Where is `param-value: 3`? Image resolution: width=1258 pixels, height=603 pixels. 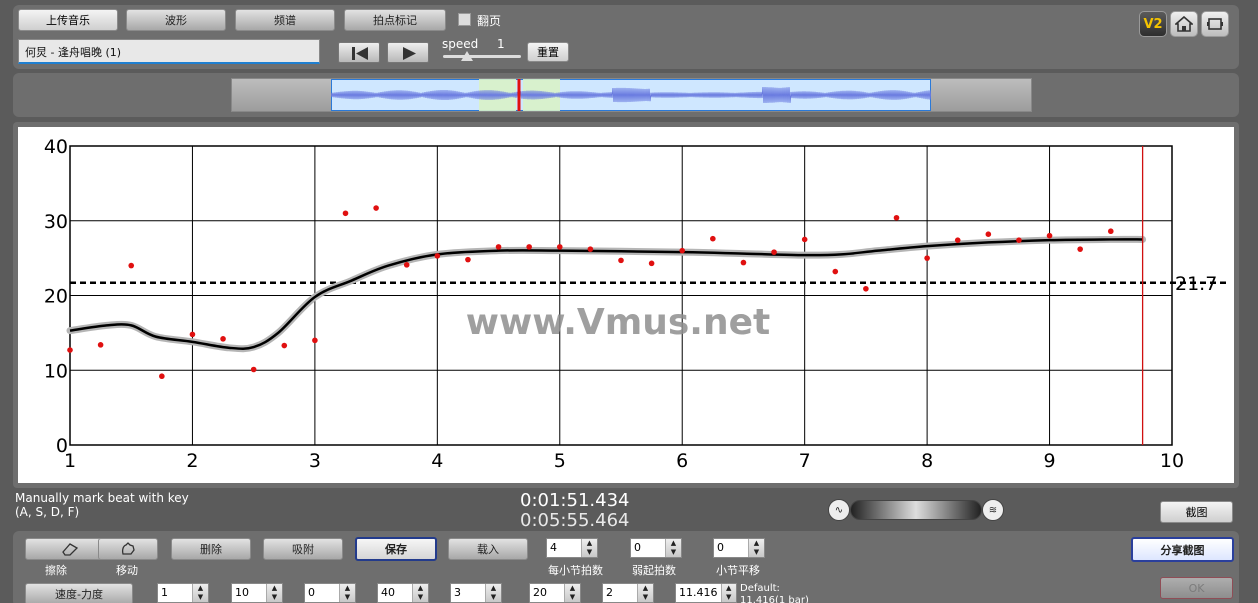
param-value: 3 is located at coordinates (468, 593).